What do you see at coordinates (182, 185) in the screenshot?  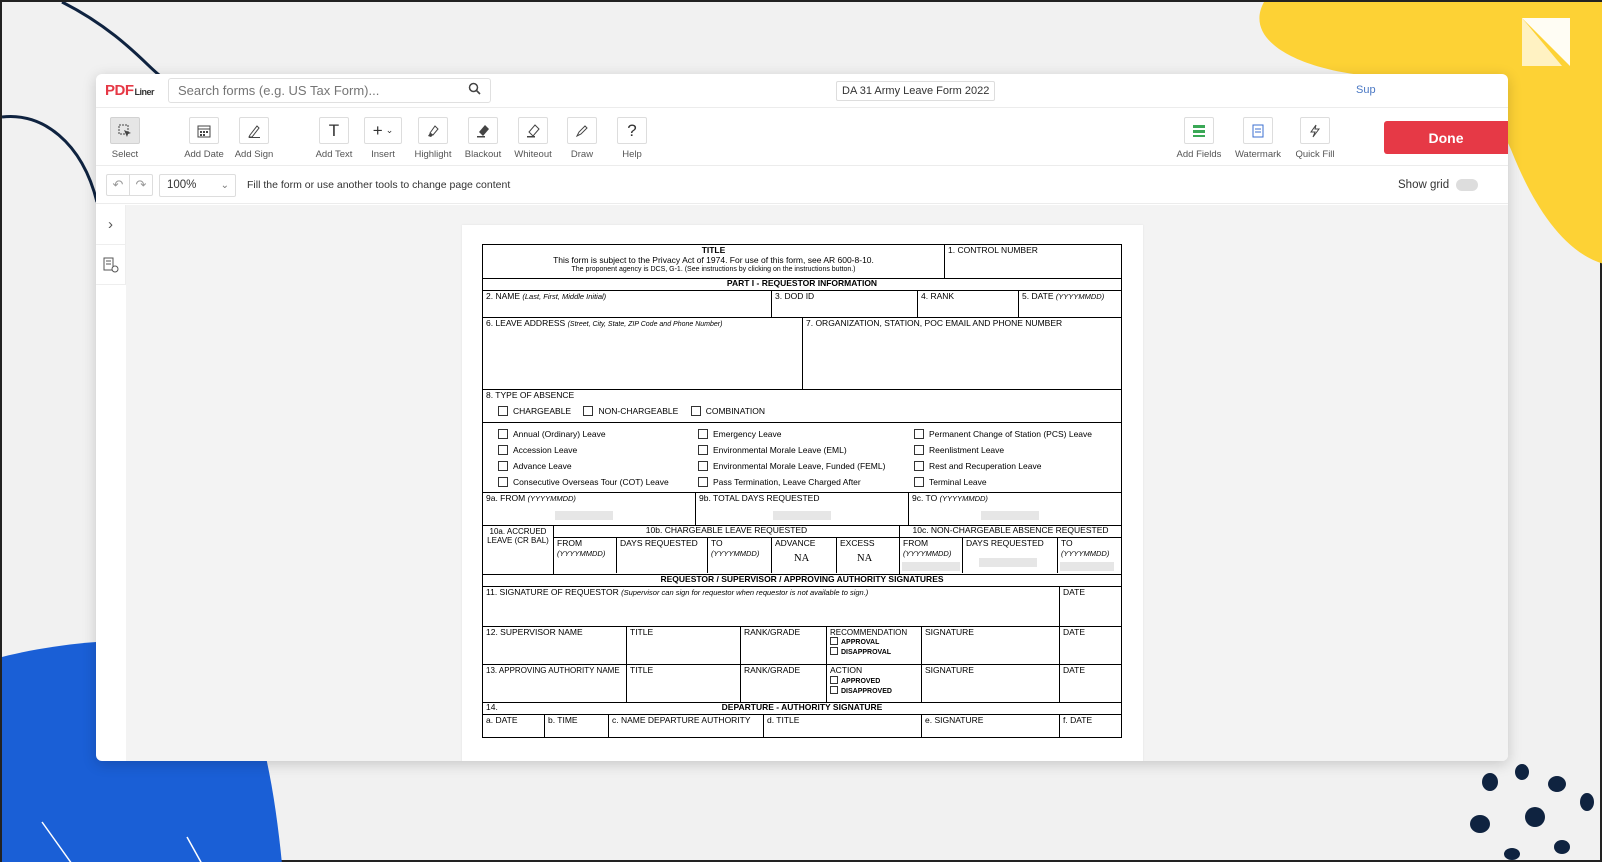 I see `zoom-value: 100%` at bounding box center [182, 185].